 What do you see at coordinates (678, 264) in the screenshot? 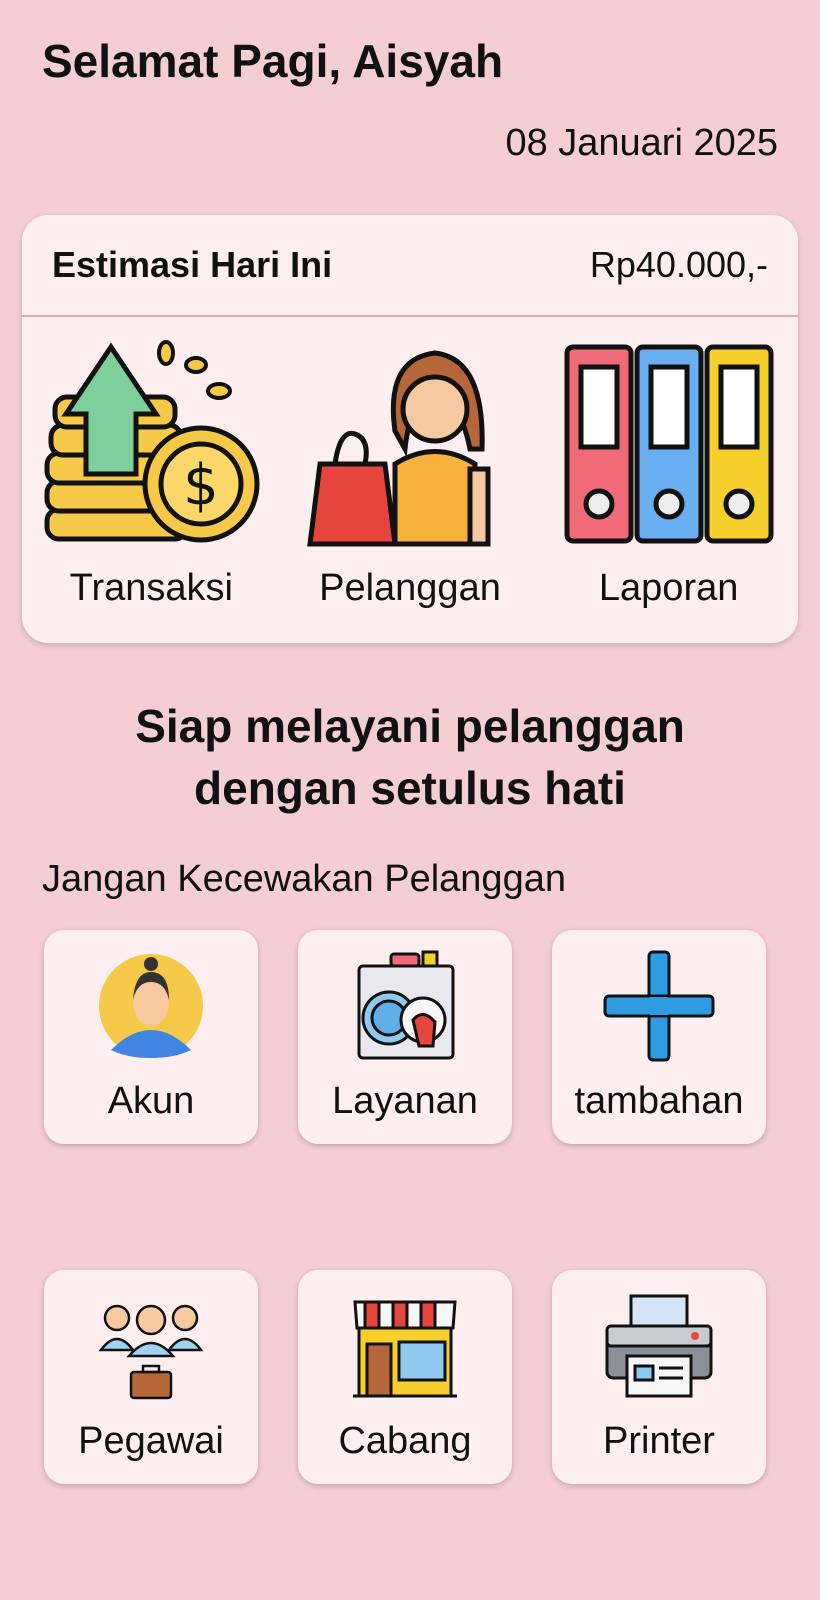
I see `estimate-amount: Rp40.000,-` at bounding box center [678, 264].